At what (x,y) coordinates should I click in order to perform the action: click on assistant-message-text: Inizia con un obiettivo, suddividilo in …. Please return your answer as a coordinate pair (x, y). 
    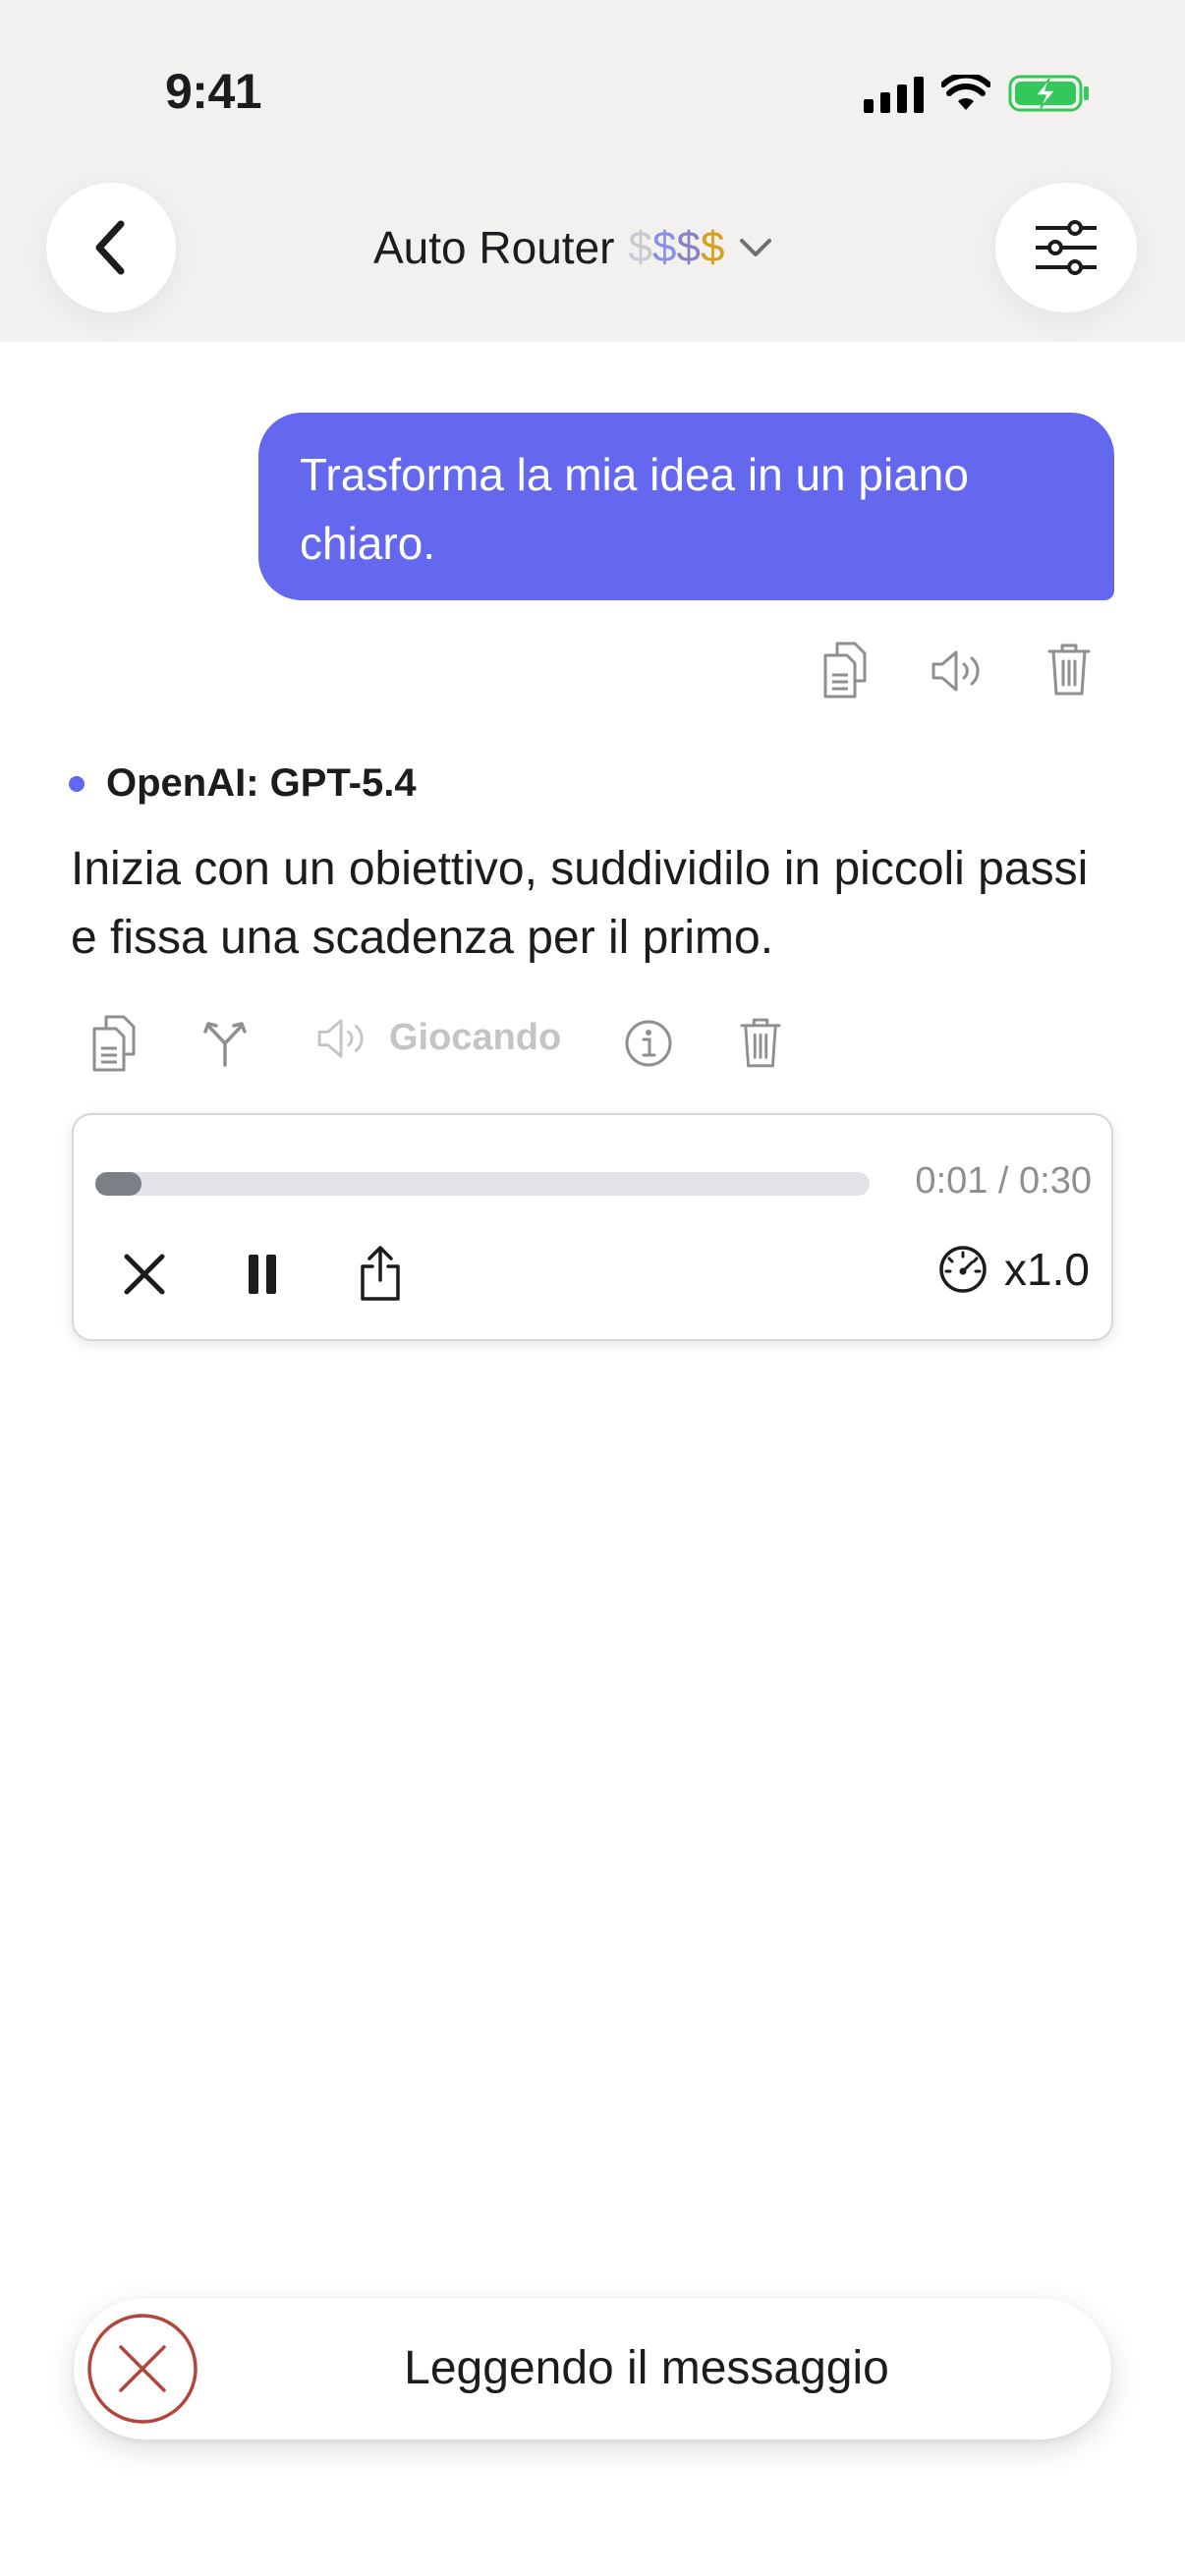
    Looking at the image, I should click on (580, 903).